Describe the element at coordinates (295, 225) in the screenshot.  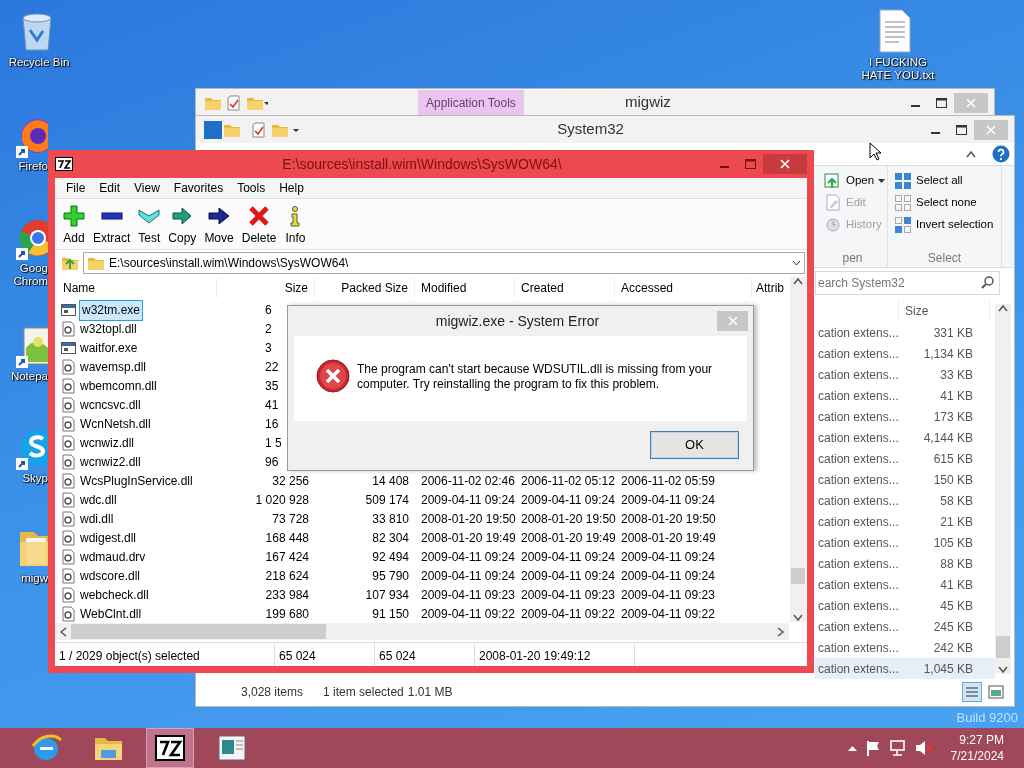
I see `toolbar-button: Info` at that location.